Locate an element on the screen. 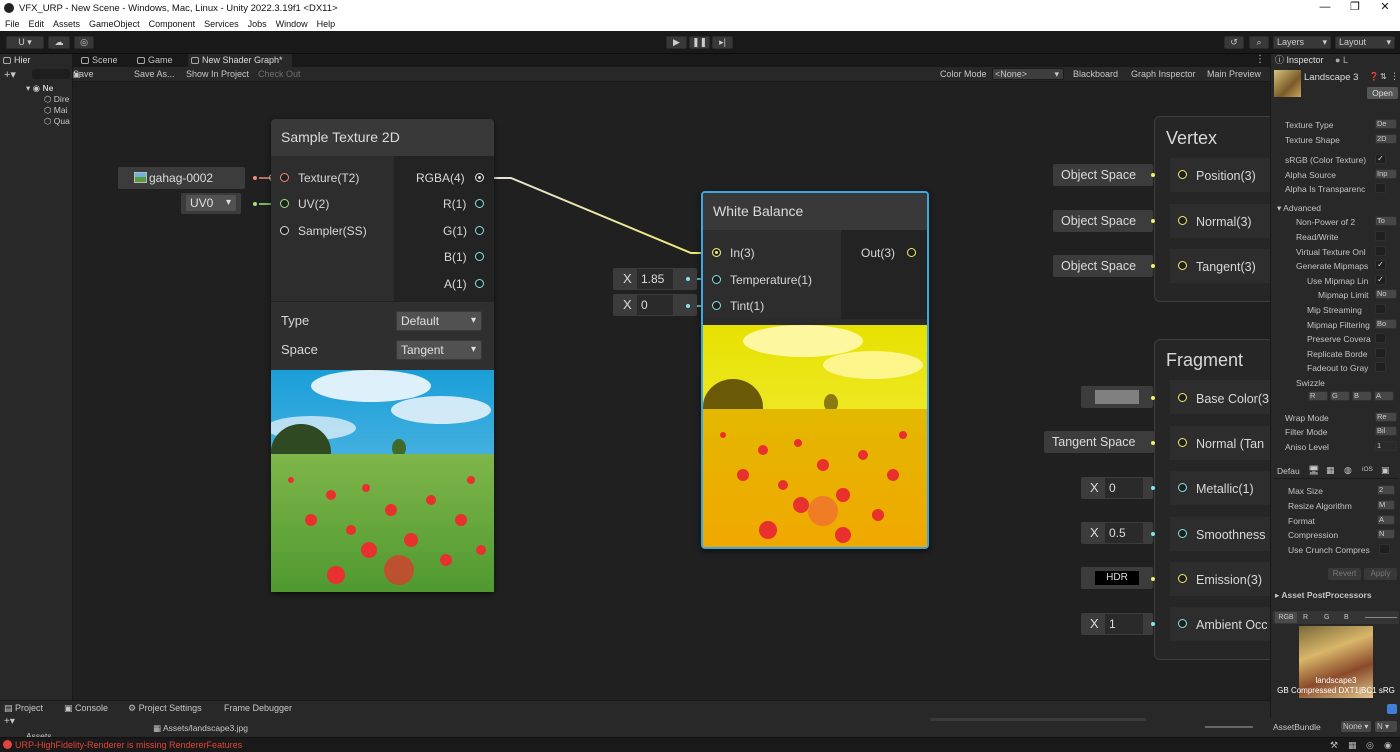  metallic-field: X 0 is located at coordinates (1117, 488).